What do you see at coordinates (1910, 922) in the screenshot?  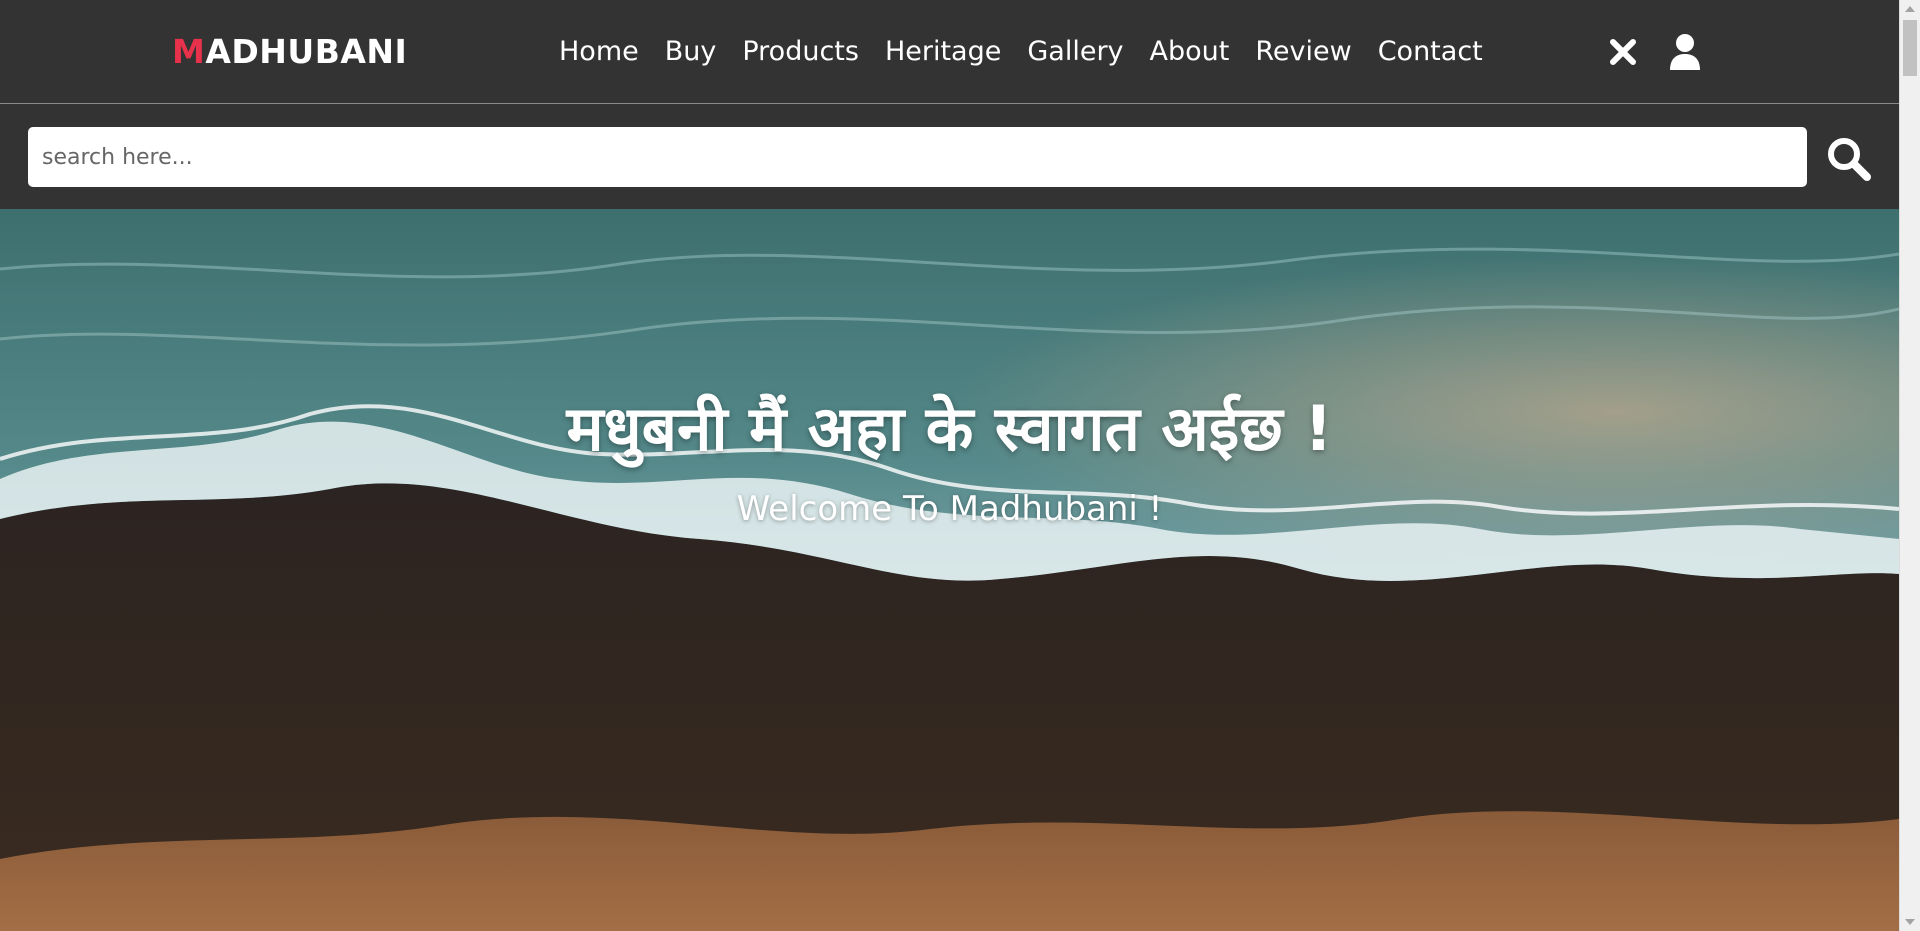 I see `scroll-down-icon` at bounding box center [1910, 922].